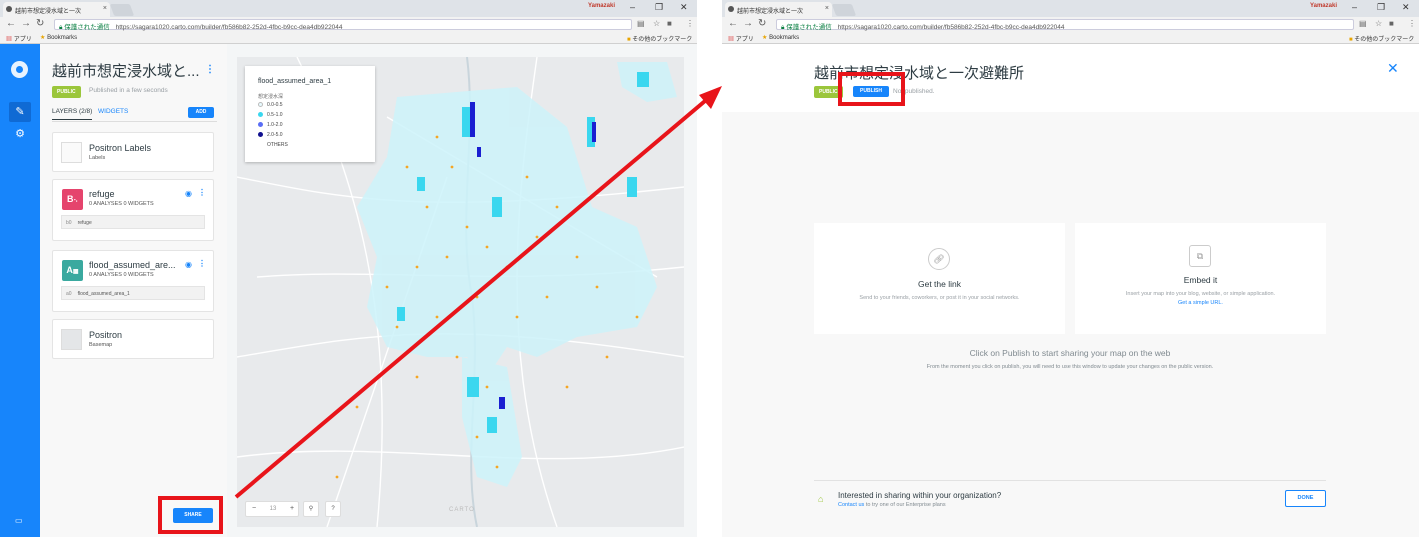 The image size is (1419, 537). What do you see at coordinates (731, 40) in the screenshot?
I see `apps-grid-icon: ▦` at bounding box center [731, 40].